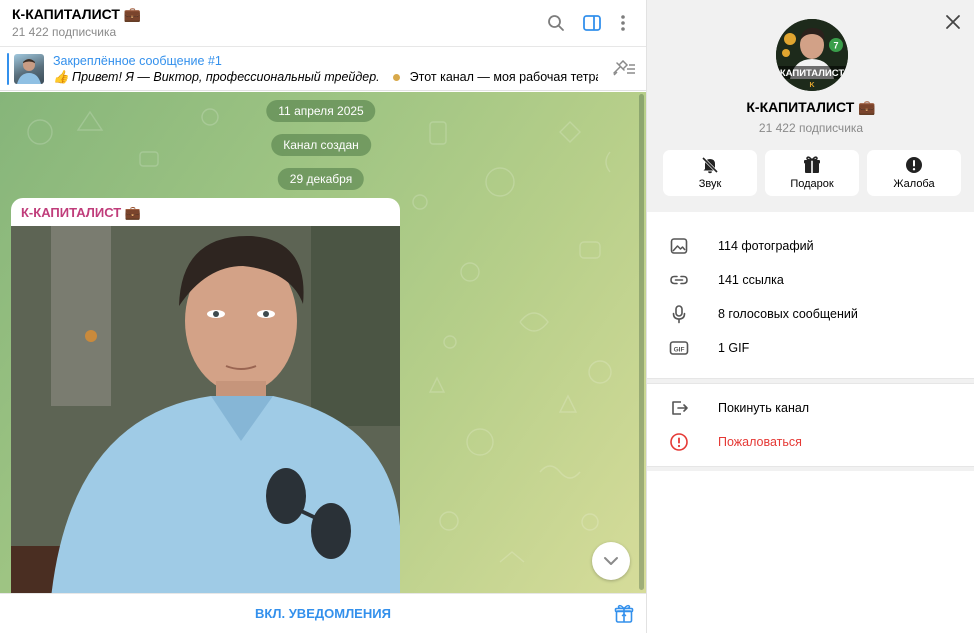  Describe the element at coordinates (679, 246) in the screenshot. I see `photo-icon` at that location.